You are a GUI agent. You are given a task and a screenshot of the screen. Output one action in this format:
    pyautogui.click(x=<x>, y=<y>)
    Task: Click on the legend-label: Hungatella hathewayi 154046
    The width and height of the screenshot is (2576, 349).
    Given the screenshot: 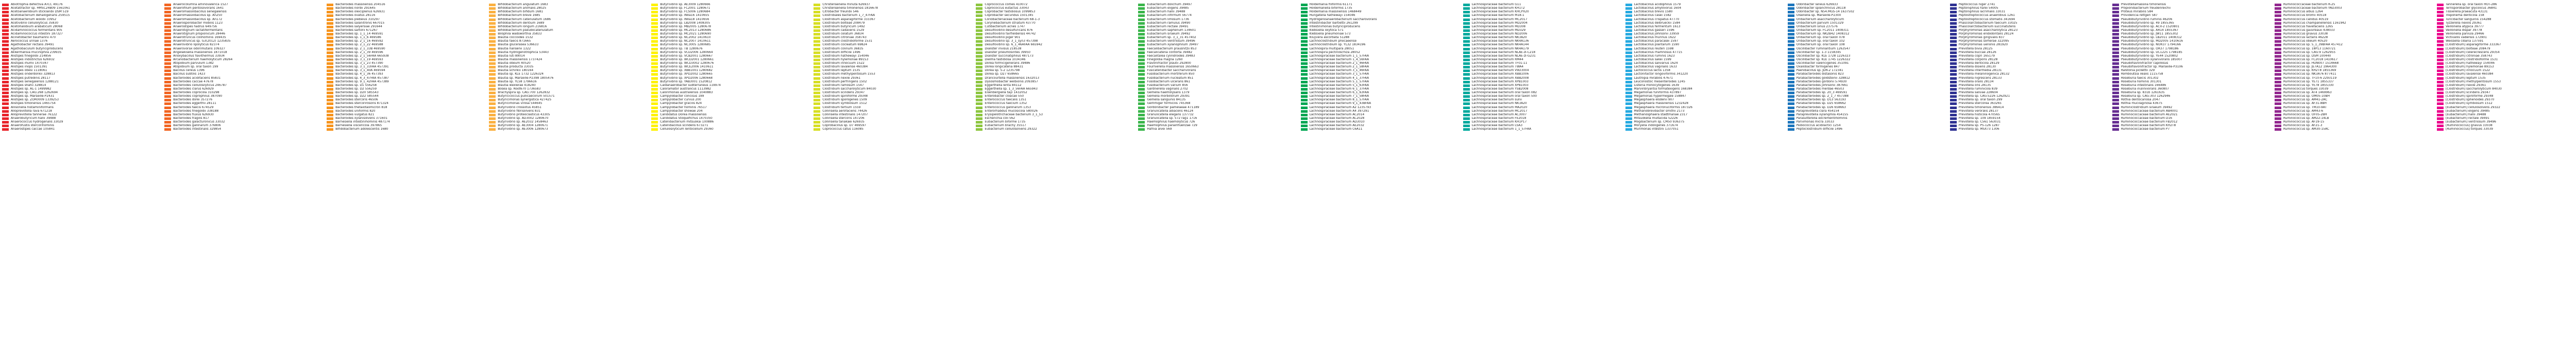 What is the action you would take?
    pyautogui.click(x=1332, y=16)
    